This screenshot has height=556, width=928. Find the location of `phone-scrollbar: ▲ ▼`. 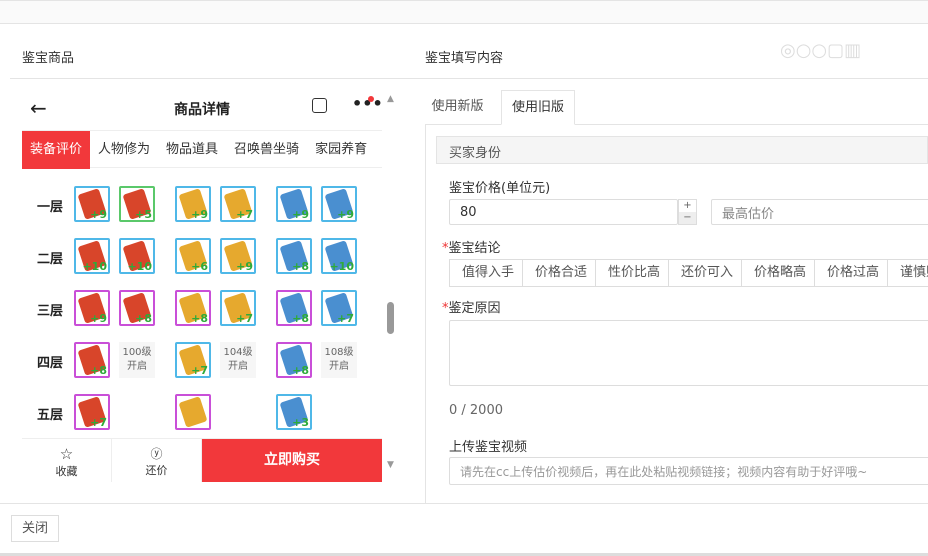

phone-scrollbar: ▲ ▼ is located at coordinates (391, 282).